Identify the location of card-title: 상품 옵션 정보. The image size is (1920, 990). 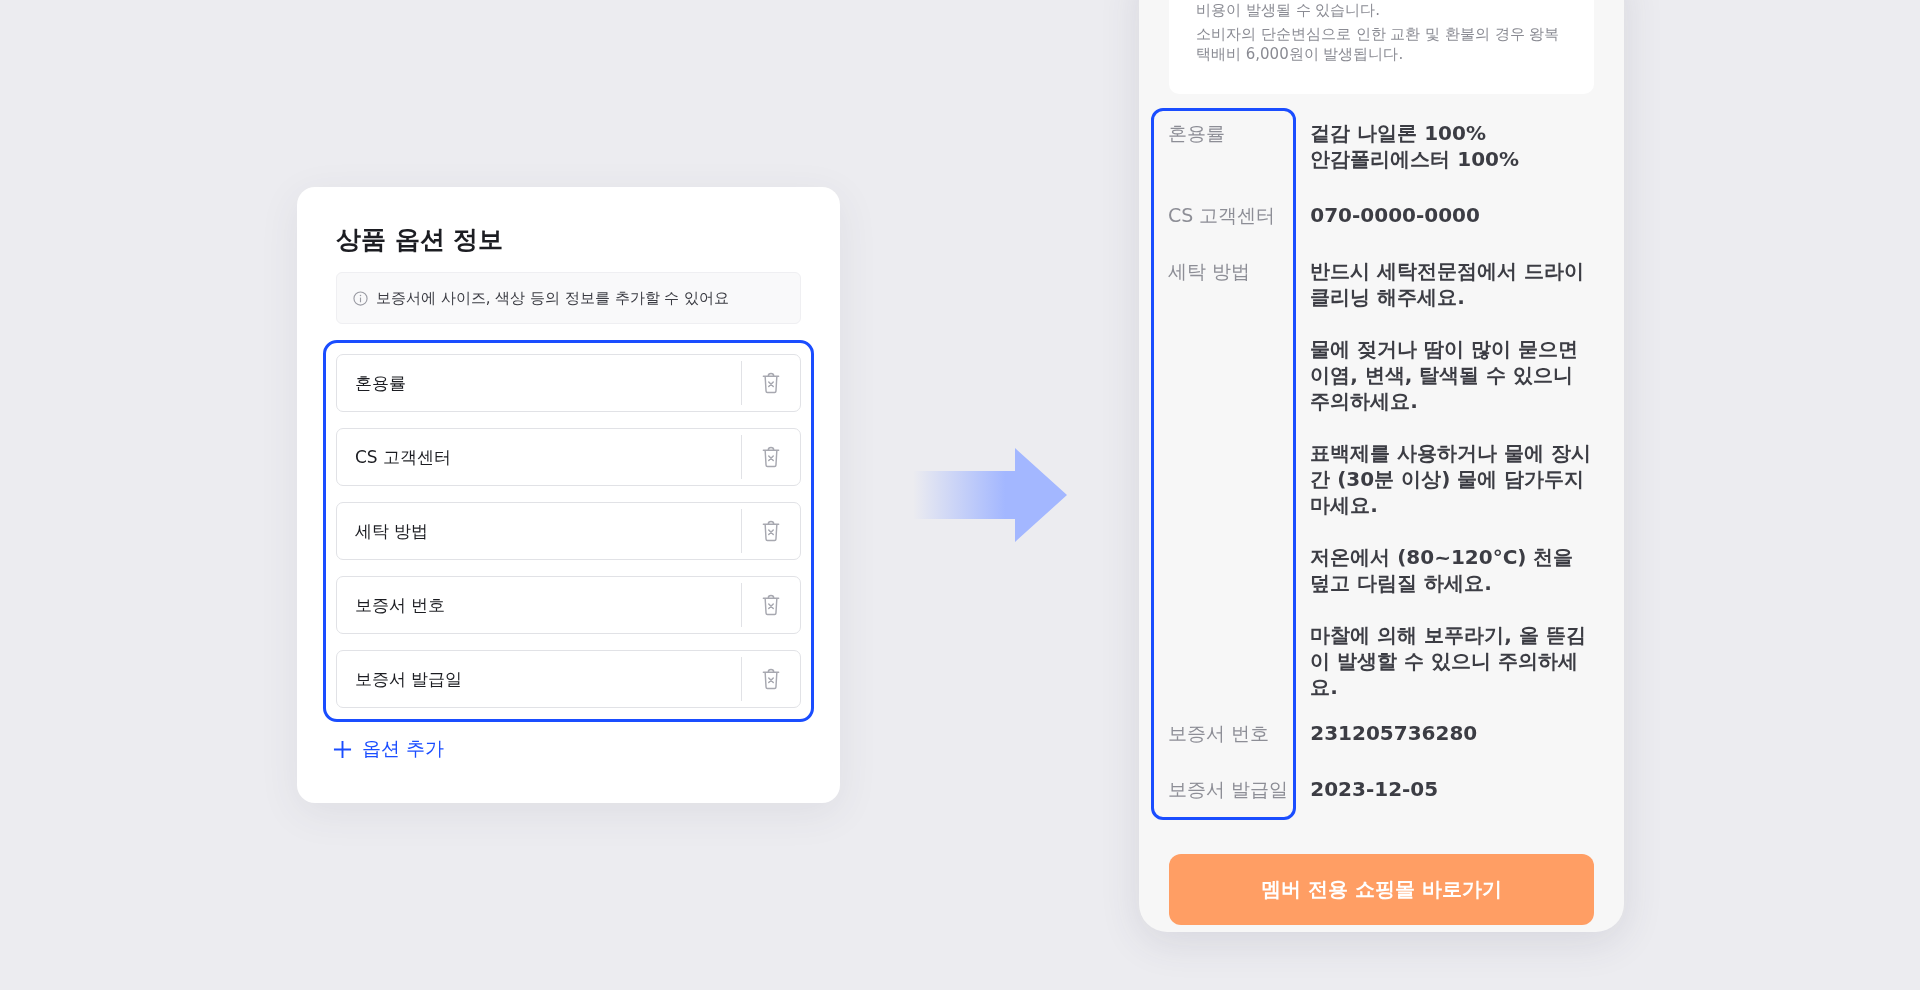
(420, 240).